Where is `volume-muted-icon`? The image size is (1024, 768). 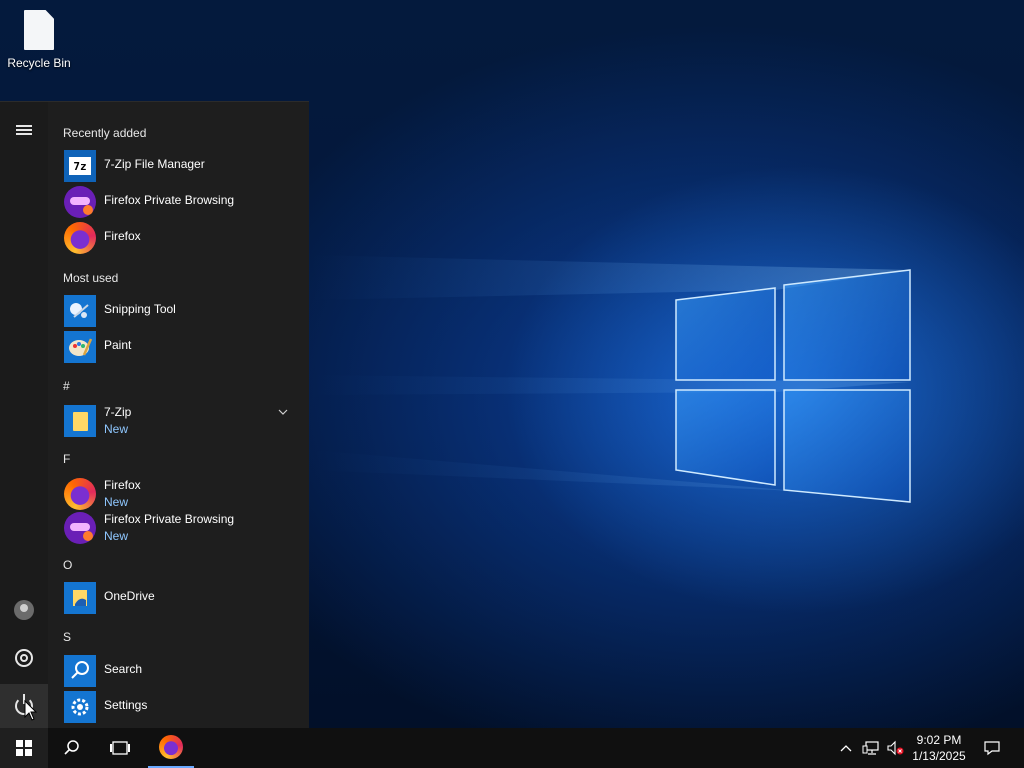 volume-muted-icon is located at coordinates (895, 748).